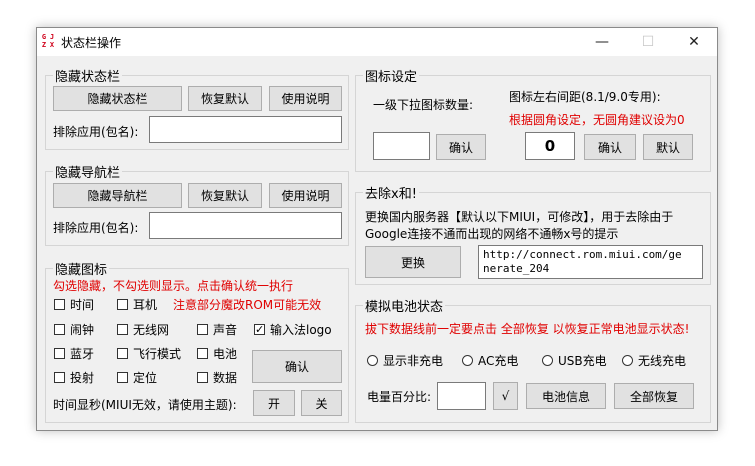 This screenshot has width=755, height=466. Describe the element at coordinates (52, 37) in the screenshot. I see `logo-letter: J` at that location.